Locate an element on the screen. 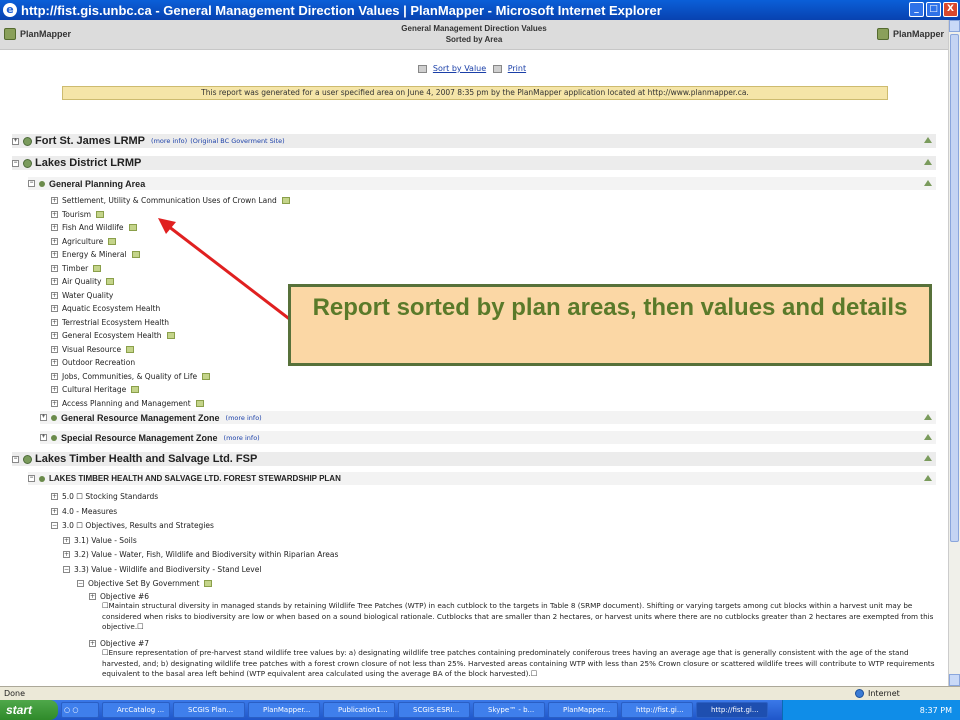 This screenshot has width=960, height=720. value-item: + Timber is located at coordinates (76, 268).